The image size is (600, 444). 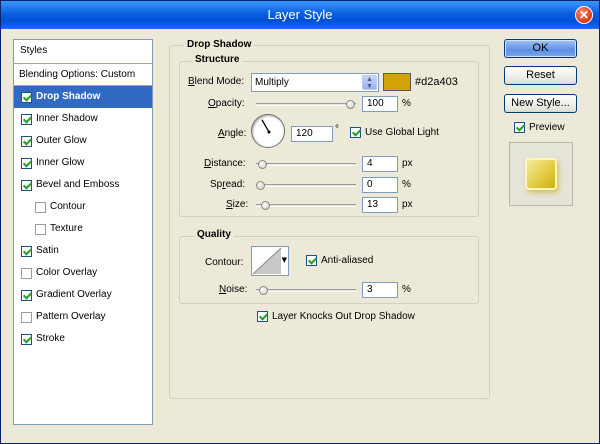 I want to click on blend-mode-value: Multiply, so click(x=272, y=82).